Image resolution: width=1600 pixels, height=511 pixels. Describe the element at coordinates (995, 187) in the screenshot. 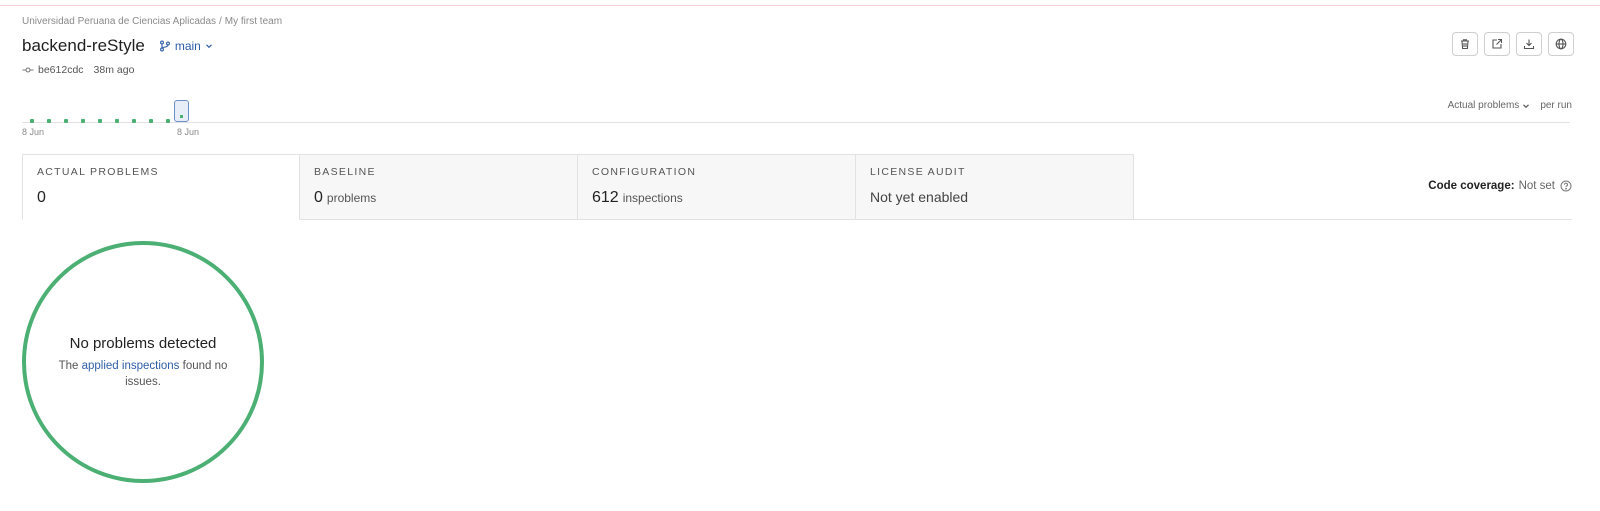

I see `tab-license-audit: License audit Not yet enabled` at that location.